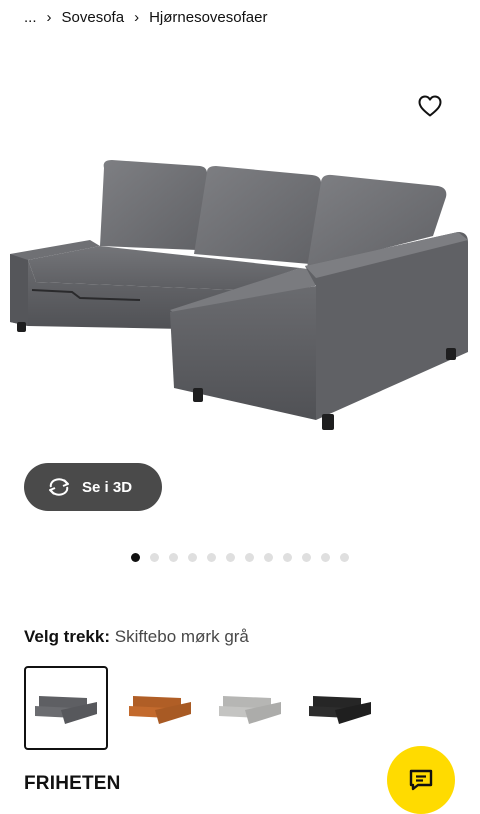  I want to click on chat-button, so click(421, 780).